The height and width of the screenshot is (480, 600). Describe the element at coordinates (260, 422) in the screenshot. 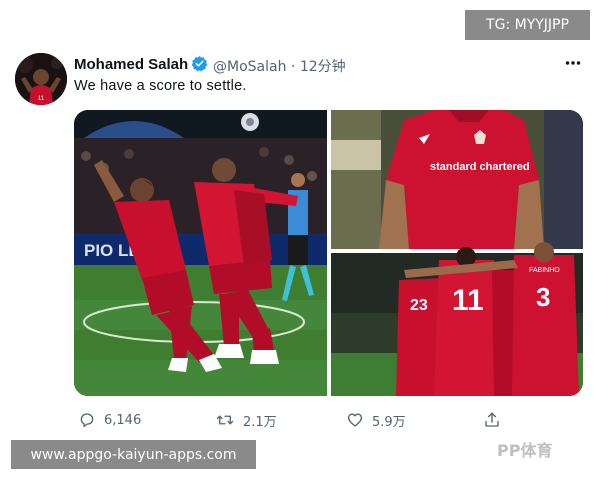

I see `retweet-count: 2.1万` at that location.